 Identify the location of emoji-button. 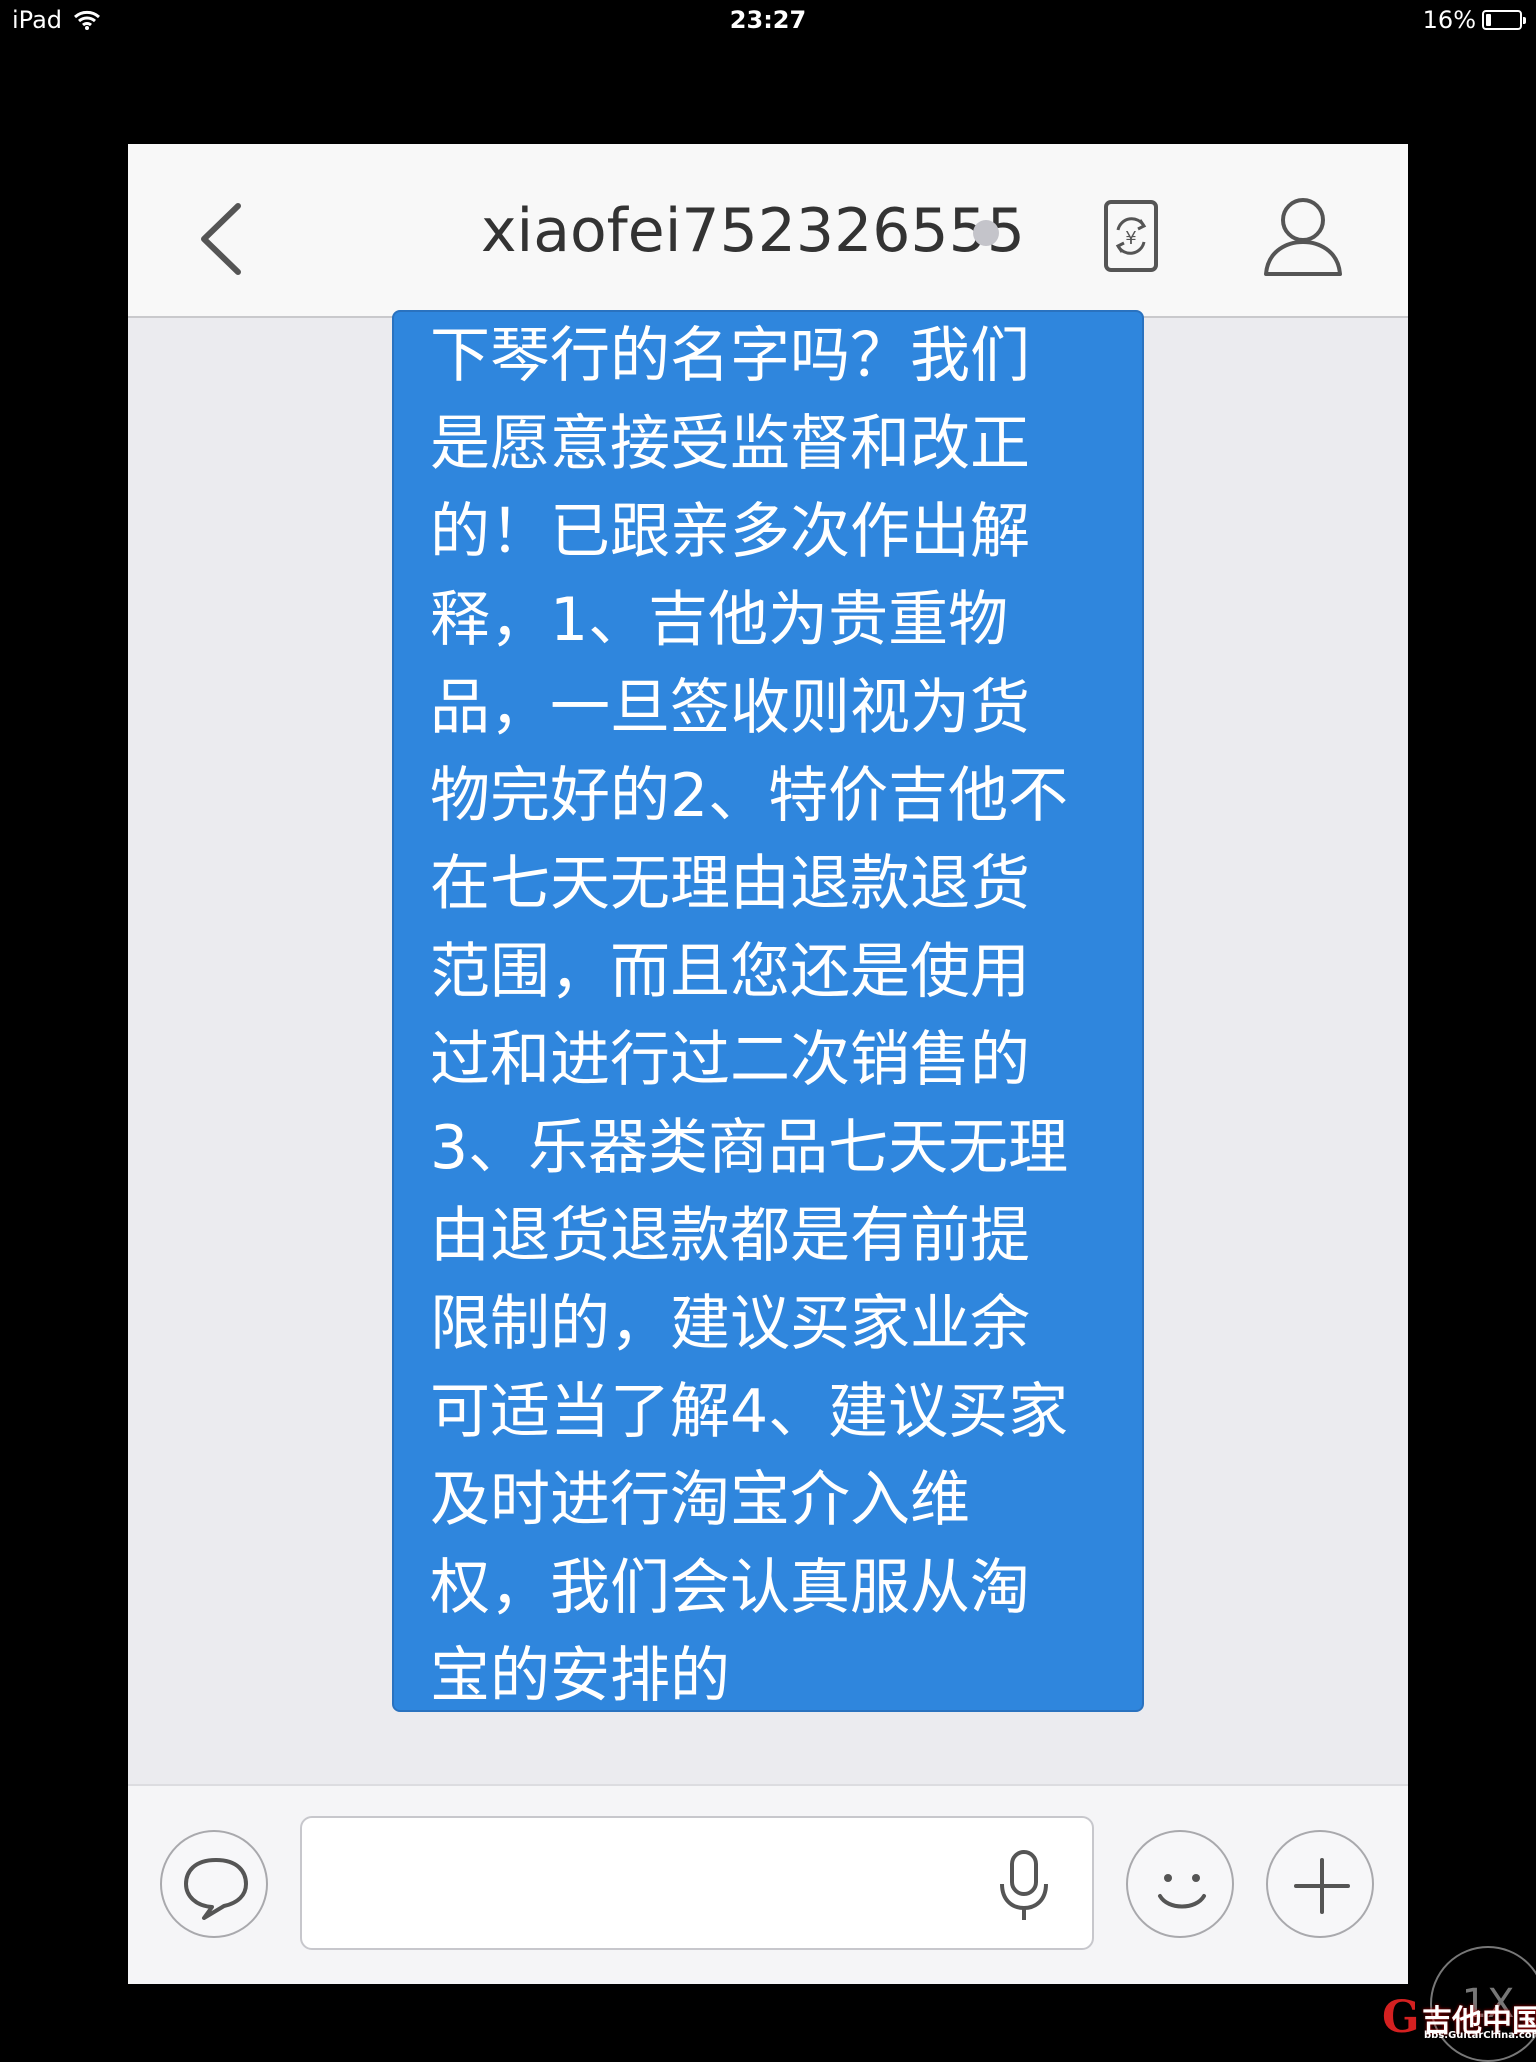
(1180, 1884).